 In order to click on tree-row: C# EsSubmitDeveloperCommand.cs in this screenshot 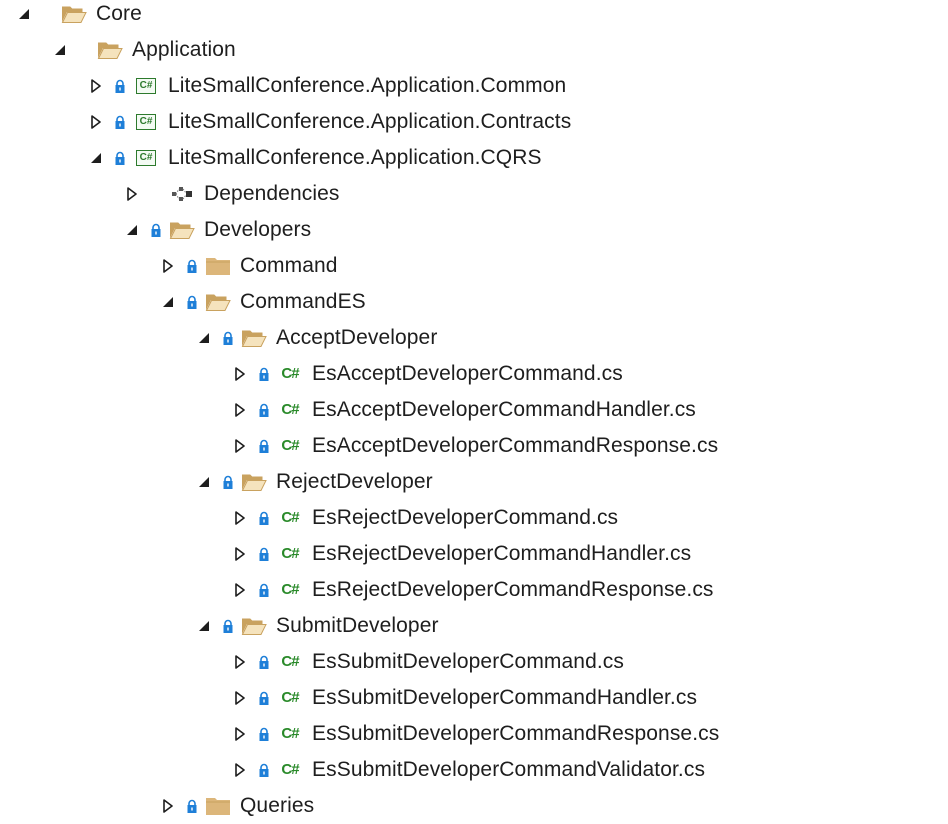, I will do `click(427, 662)`.